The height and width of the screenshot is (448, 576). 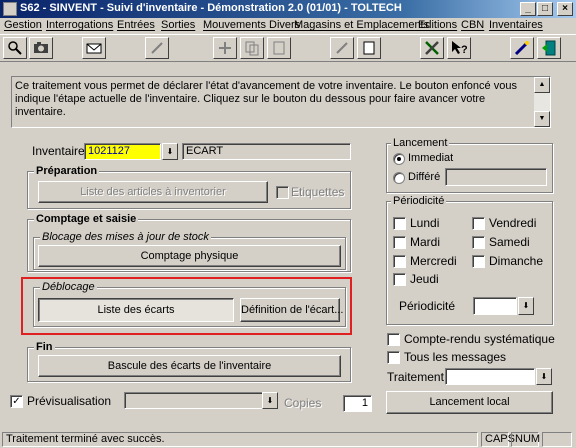 What do you see at coordinates (478, 223) in the screenshot?
I see `vendredi-checkbox` at bounding box center [478, 223].